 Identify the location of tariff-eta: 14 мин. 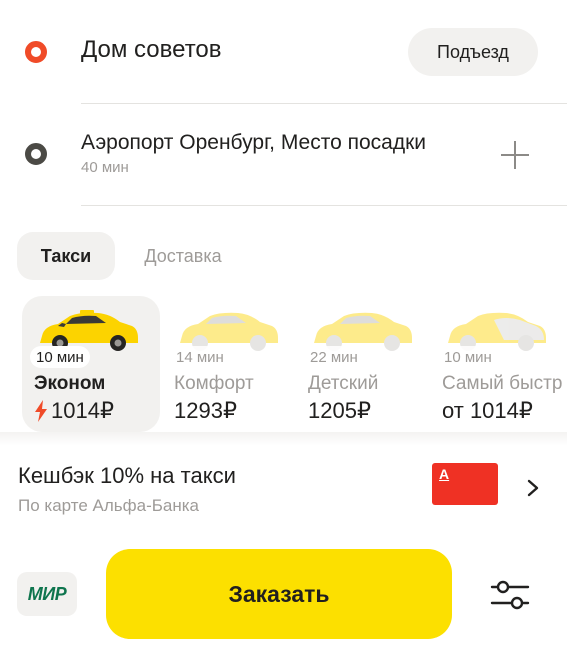
(200, 357).